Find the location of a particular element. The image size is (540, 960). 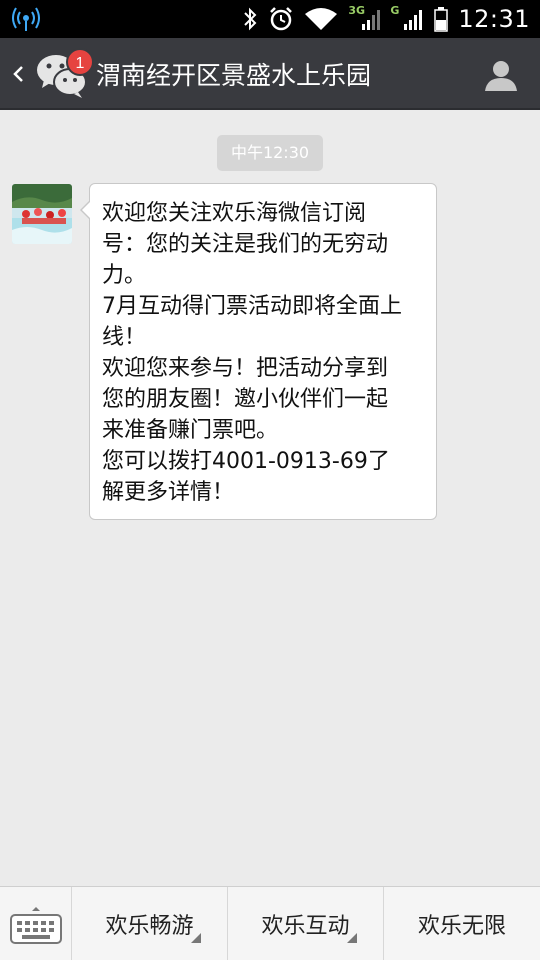

message-timestamp: 中午12:30 is located at coordinates (270, 153).